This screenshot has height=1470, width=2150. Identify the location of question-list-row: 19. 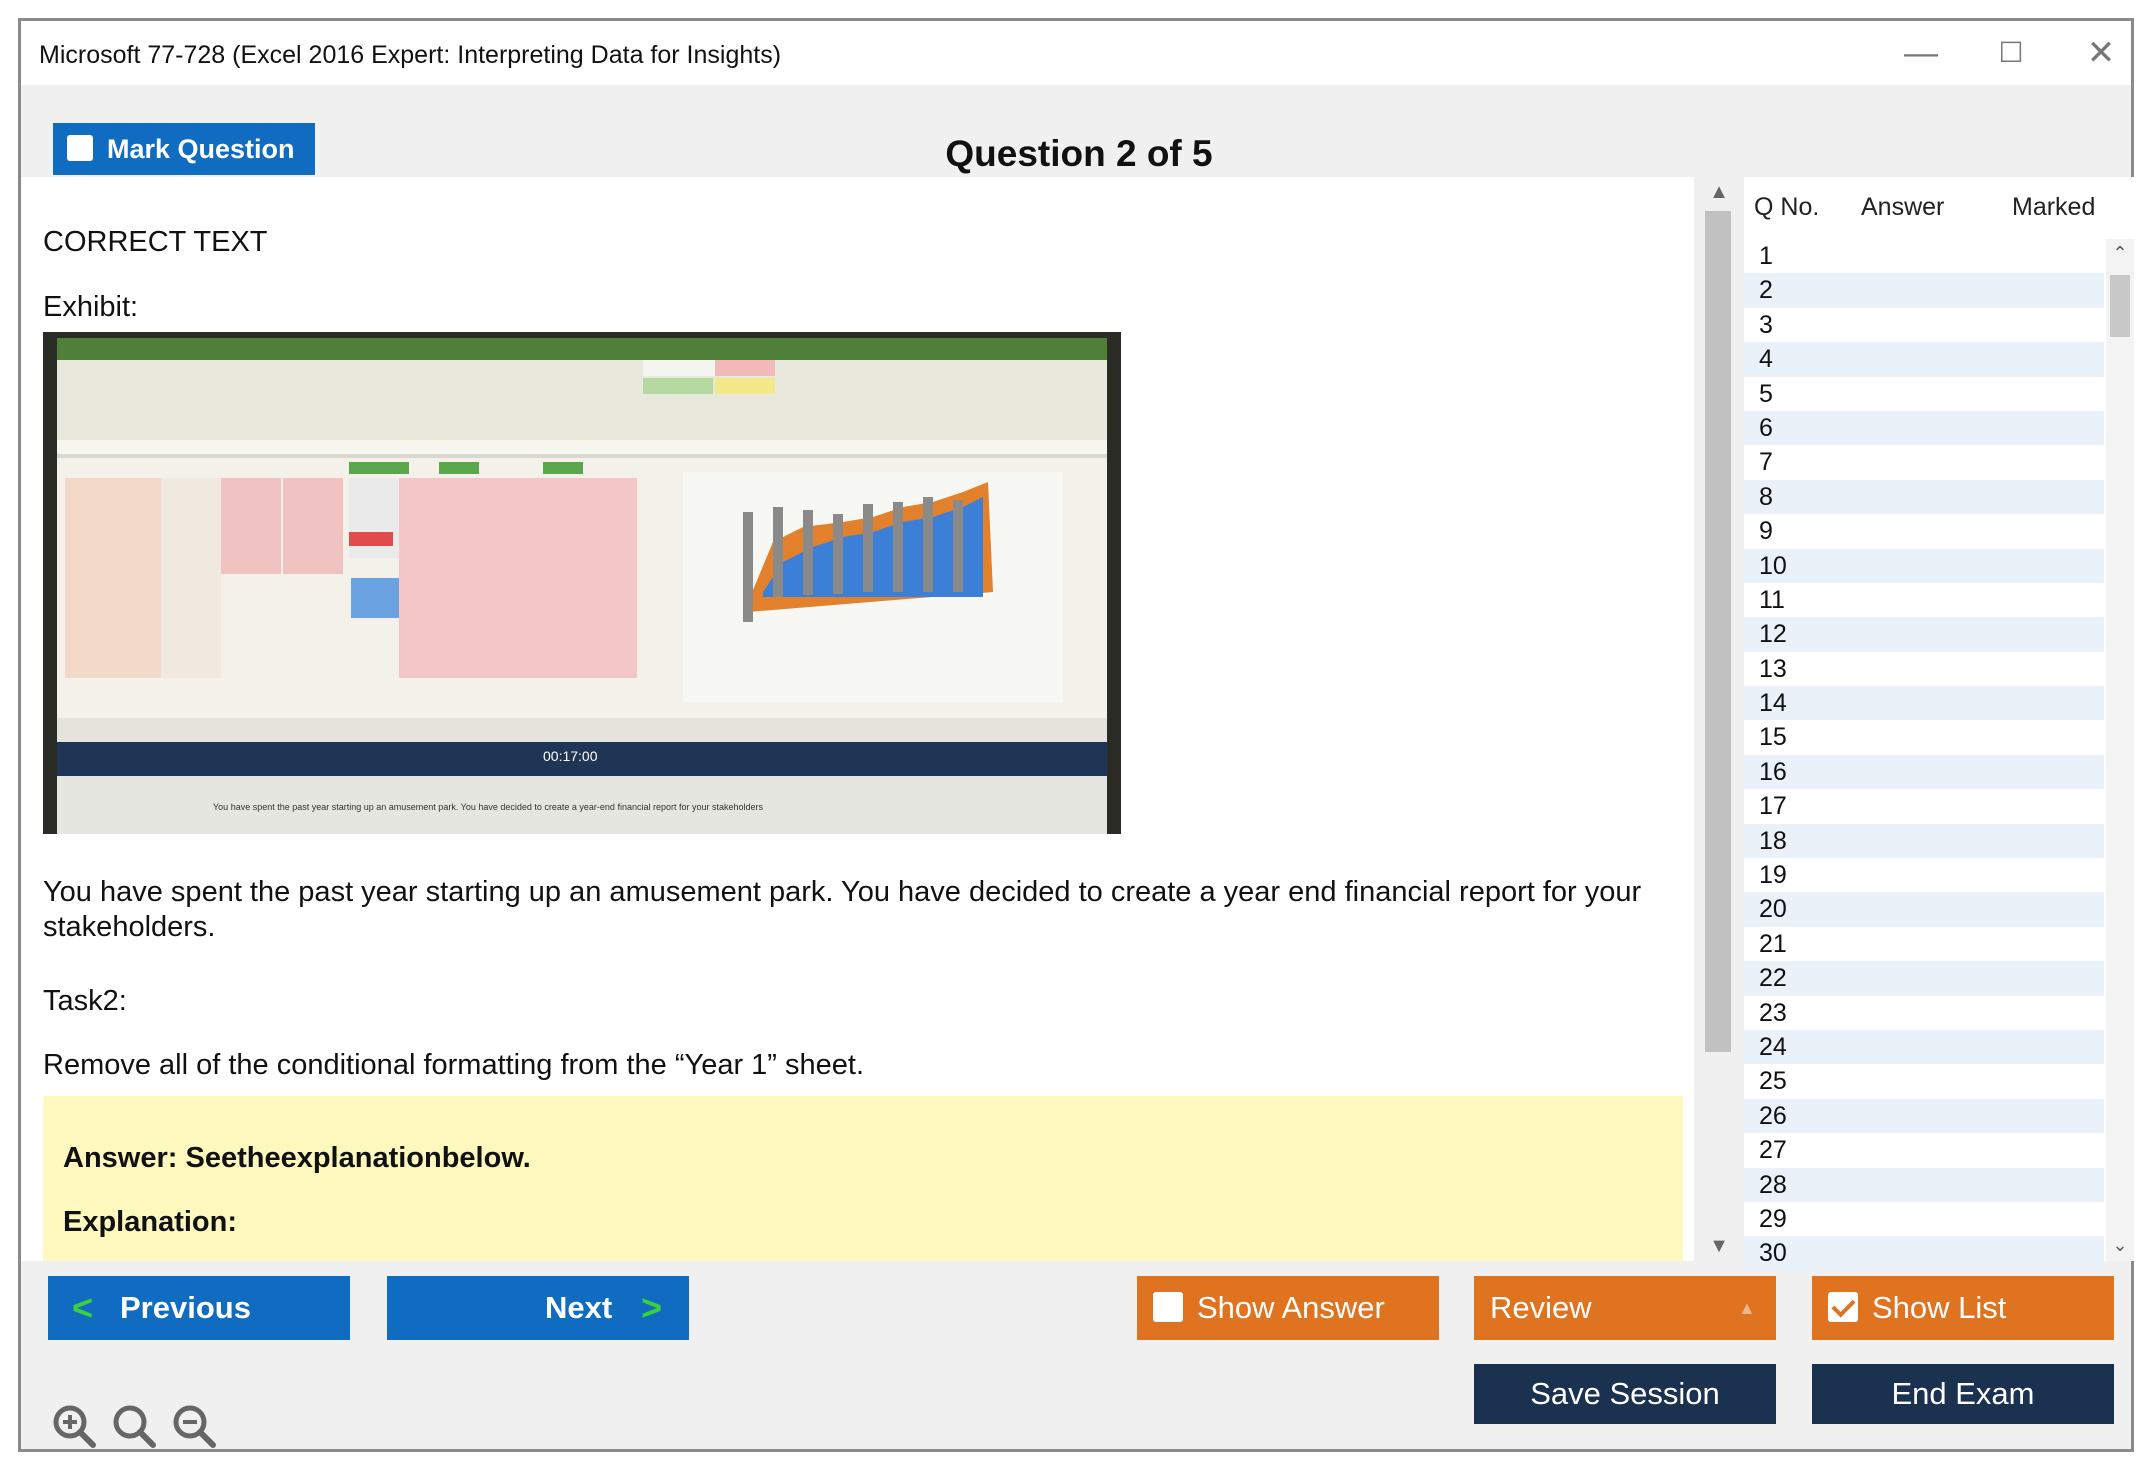
(1924, 875).